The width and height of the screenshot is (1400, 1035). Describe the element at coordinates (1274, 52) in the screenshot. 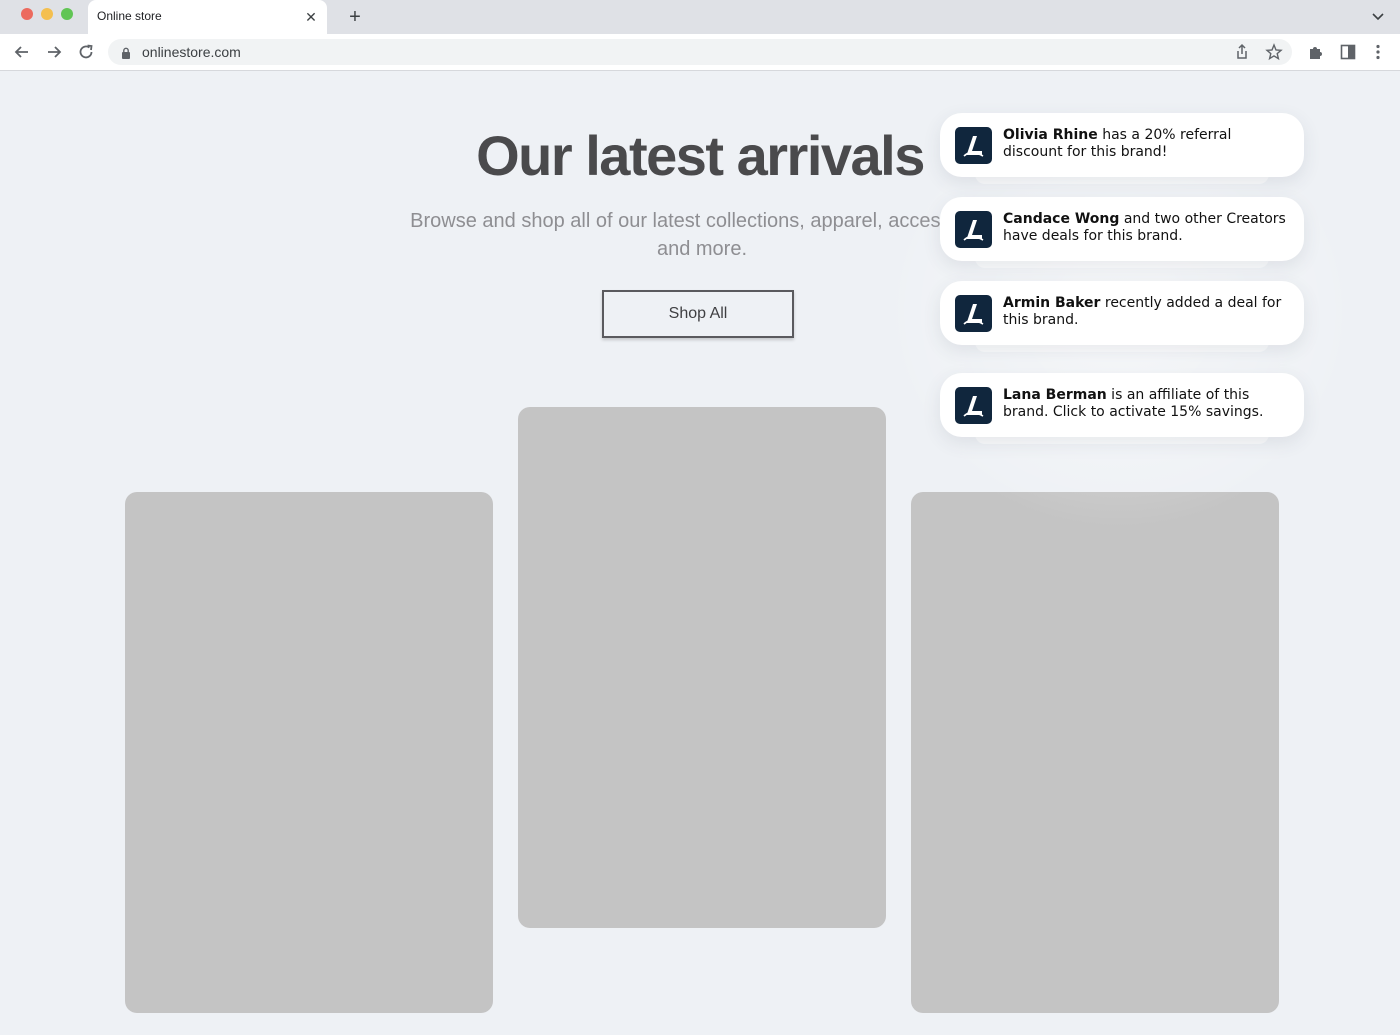

I see `star-icon` at that location.